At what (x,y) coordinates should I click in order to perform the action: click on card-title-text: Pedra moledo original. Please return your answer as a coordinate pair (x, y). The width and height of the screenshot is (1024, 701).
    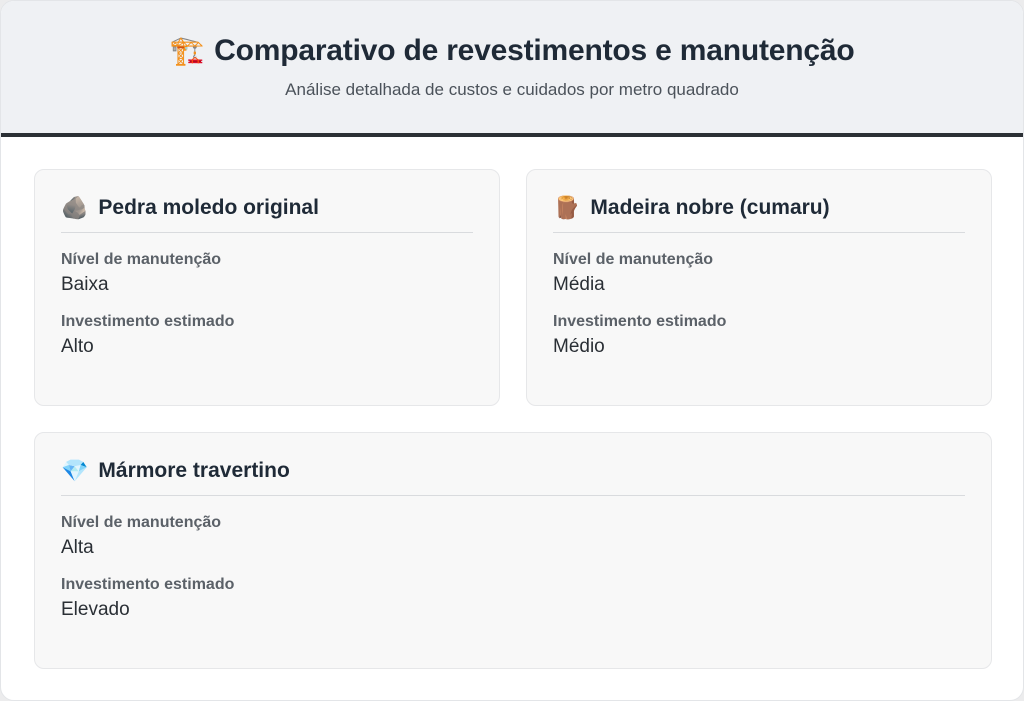
    Looking at the image, I should click on (208, 207).